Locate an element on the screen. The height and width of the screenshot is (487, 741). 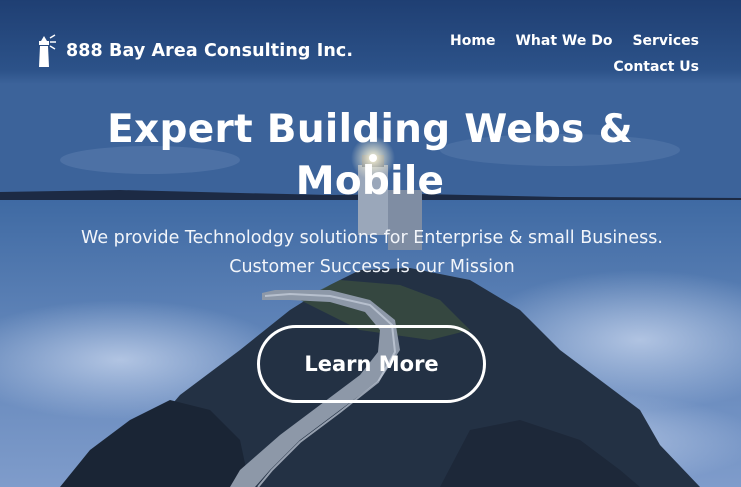
lighthouse-icon is located at coordinates (47, 50).